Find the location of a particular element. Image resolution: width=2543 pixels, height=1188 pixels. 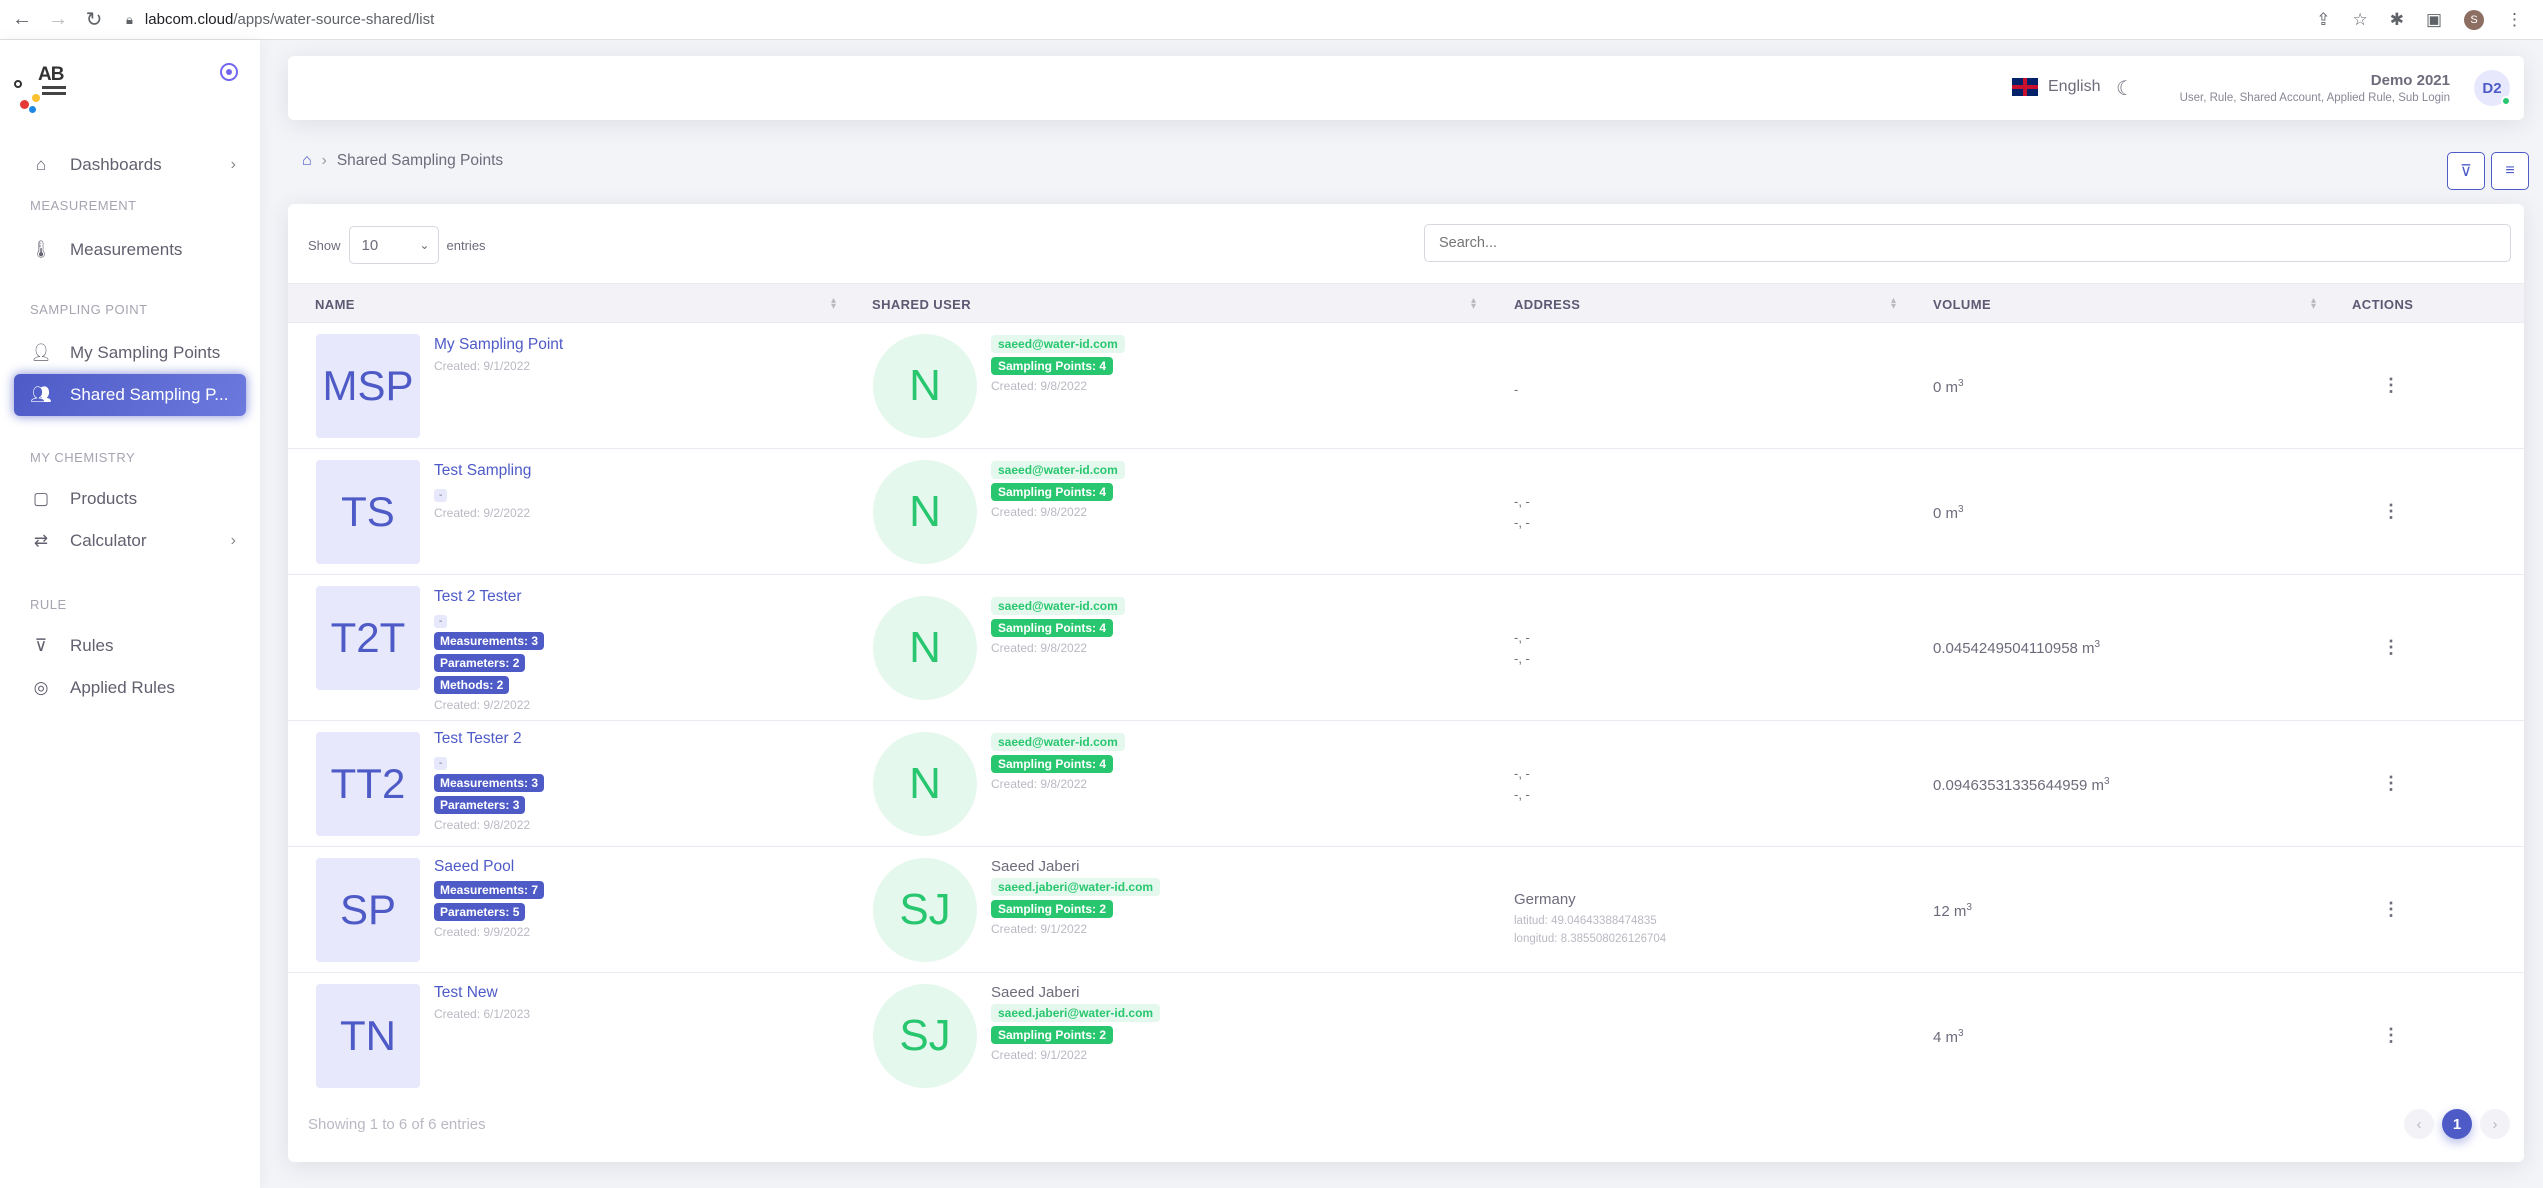

moon-icon: ☾ is located at coordinates (2125, 88).